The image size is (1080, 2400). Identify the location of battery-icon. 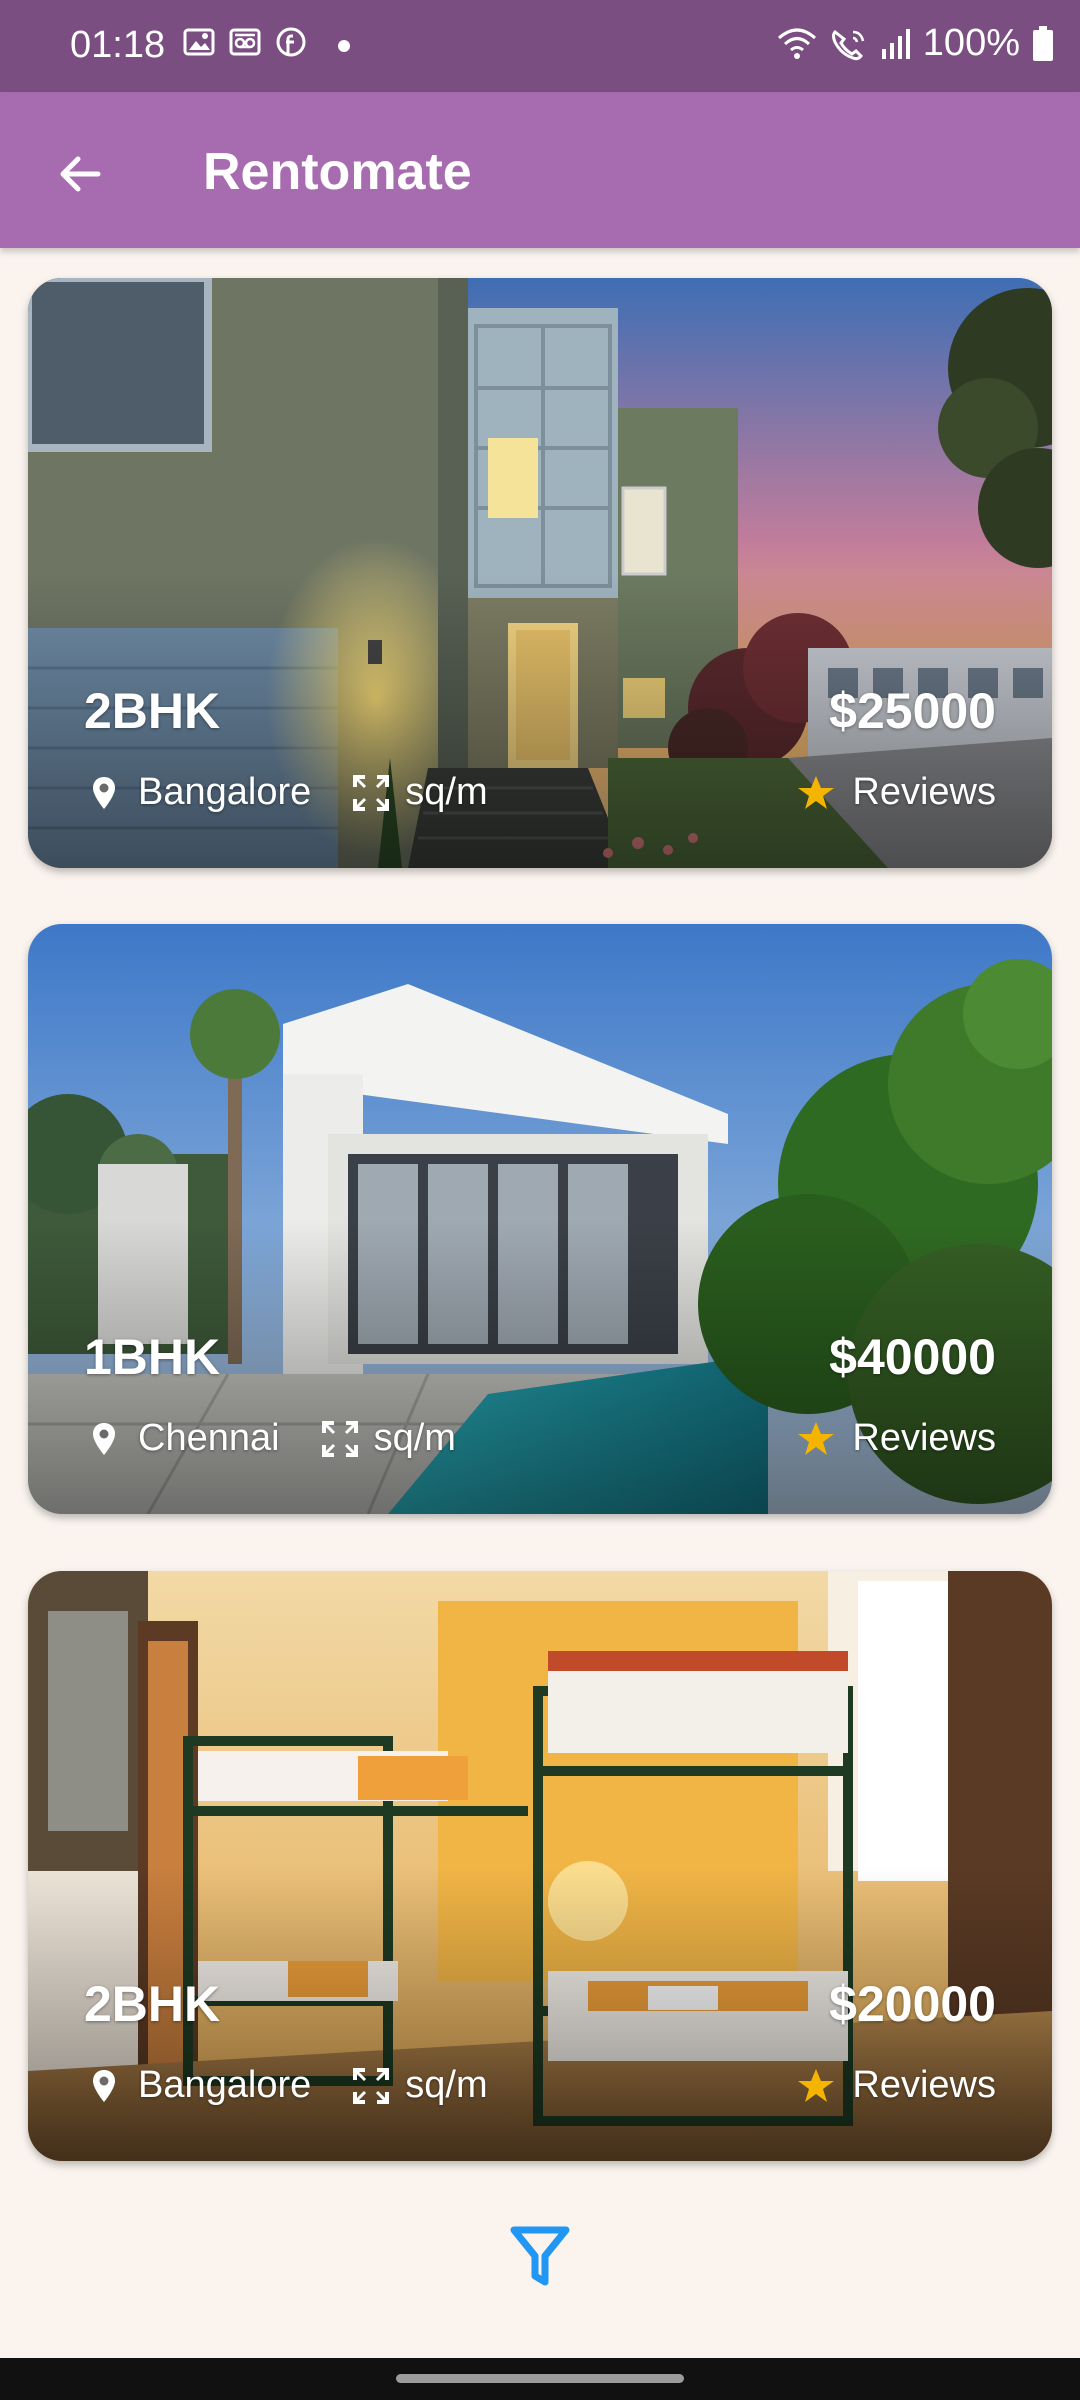
(1043, 43).